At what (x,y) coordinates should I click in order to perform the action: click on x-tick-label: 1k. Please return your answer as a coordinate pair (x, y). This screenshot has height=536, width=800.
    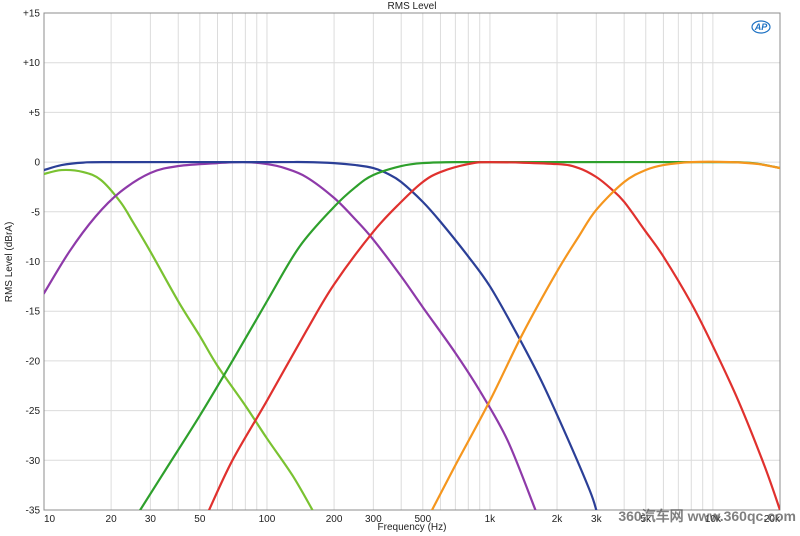
    Looking at the image, I should click on (491, 519).